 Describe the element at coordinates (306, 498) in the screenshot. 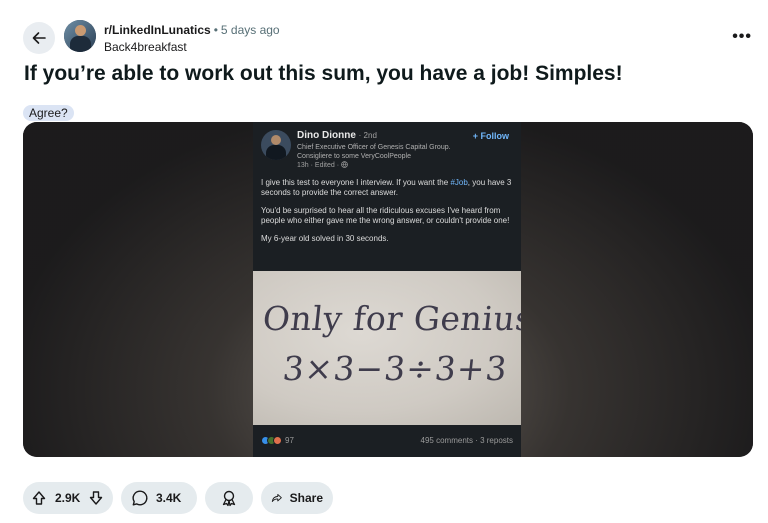

I see `share-label: Share` at that location.